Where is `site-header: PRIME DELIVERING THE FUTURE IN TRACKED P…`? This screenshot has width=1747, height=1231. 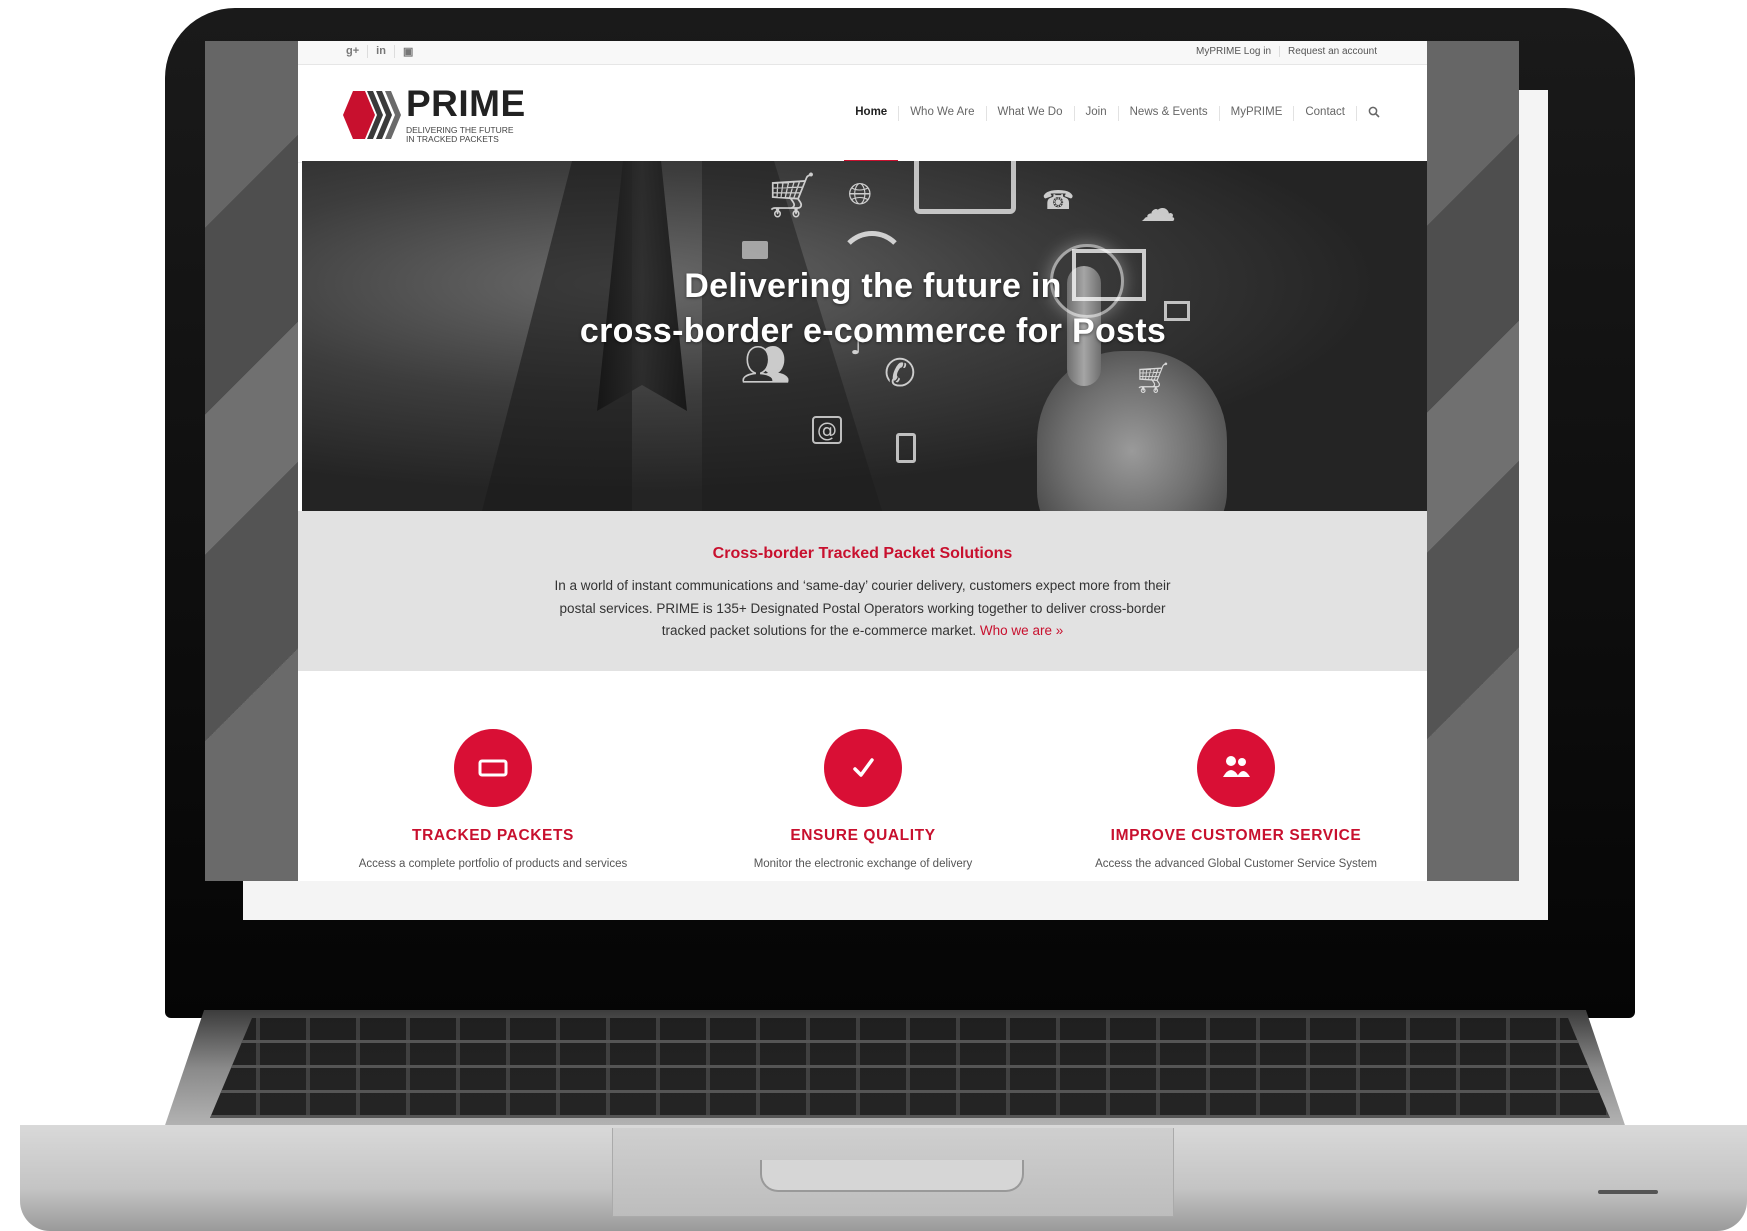
site-header: PRIME DELIVERING THE FUTURE IN TRACKED P… is located at coordinates (862, 114).